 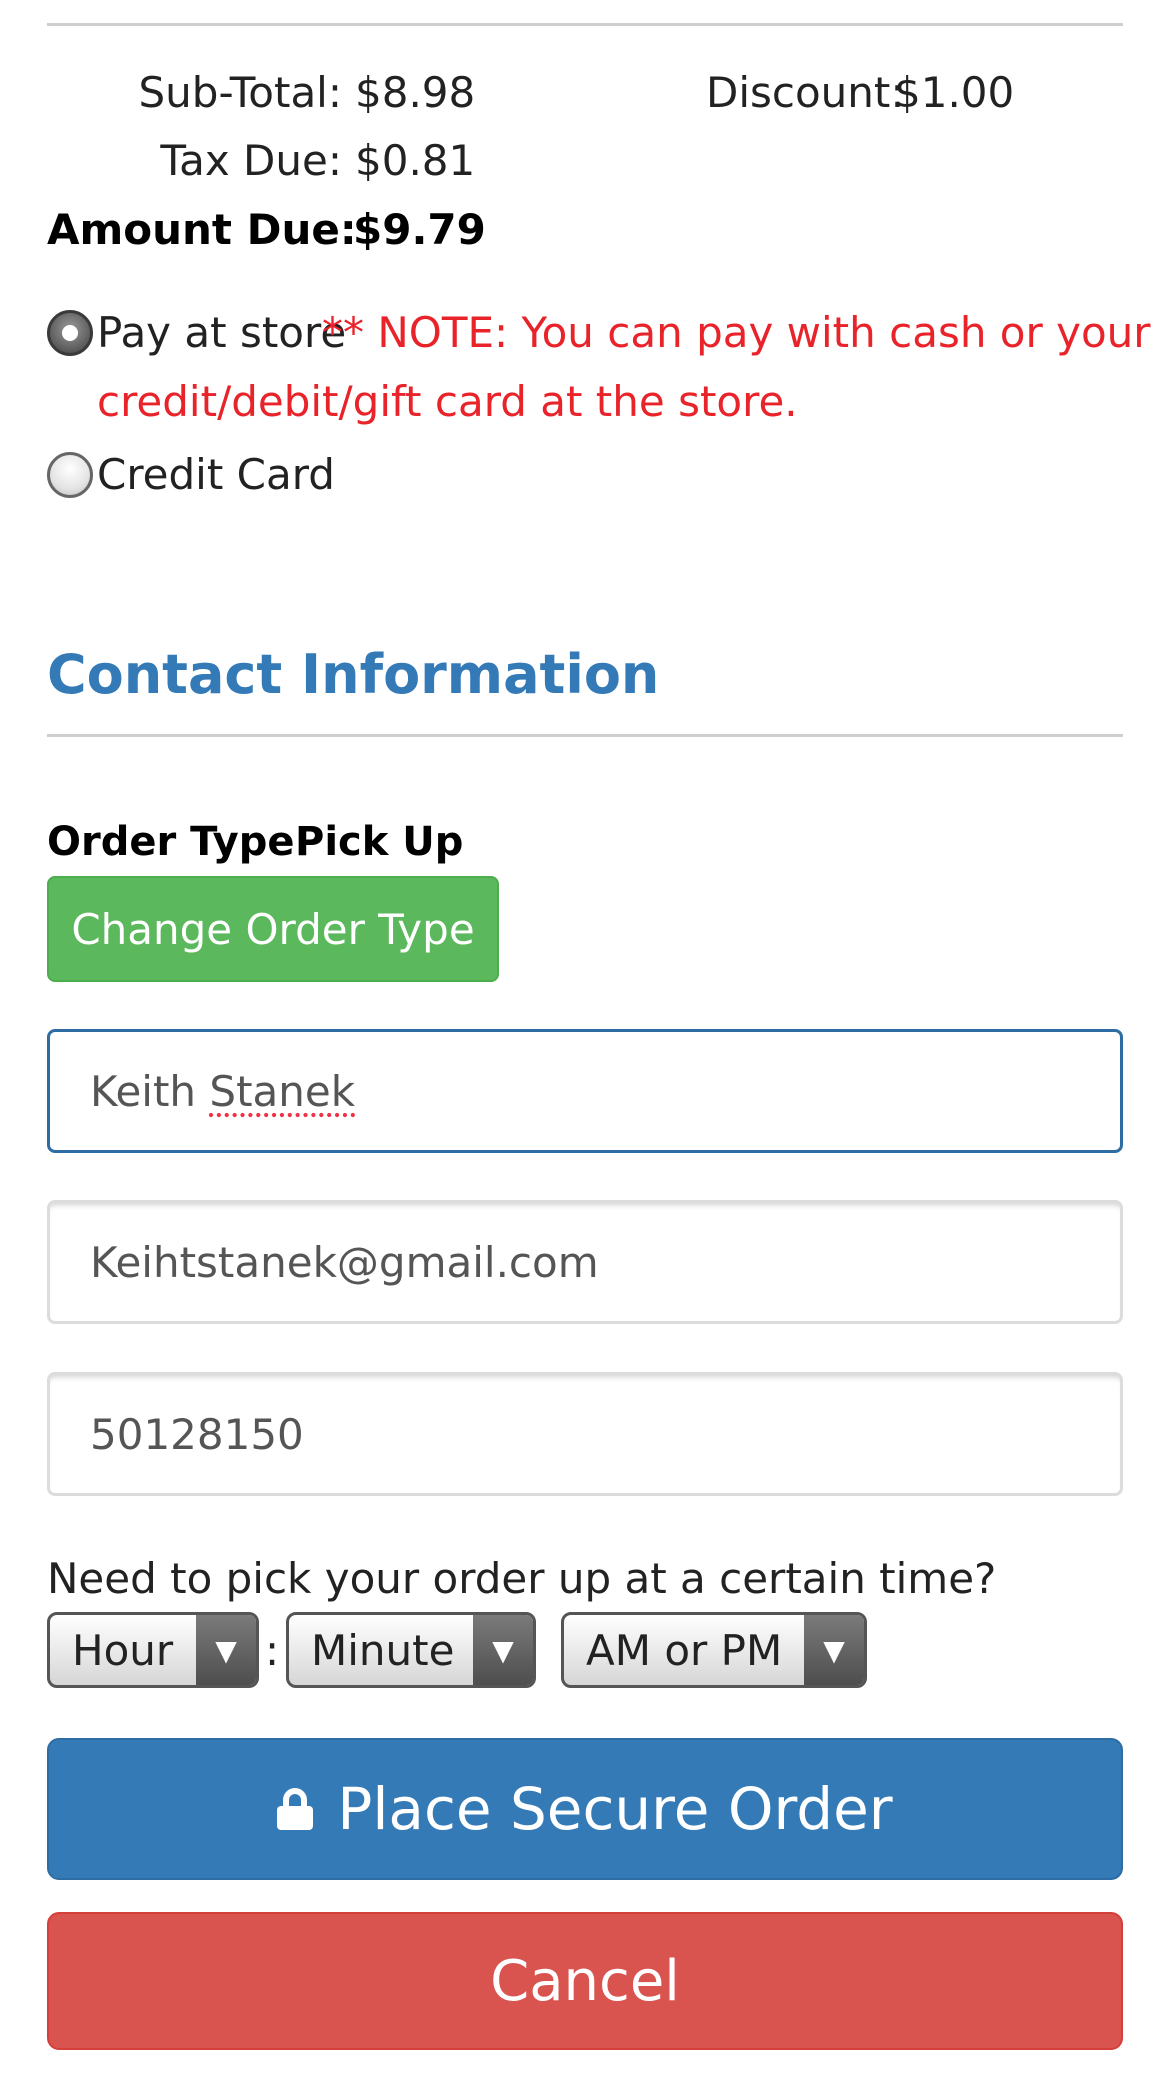 I want to click on lock-icon, so click(x=295, y=1809).